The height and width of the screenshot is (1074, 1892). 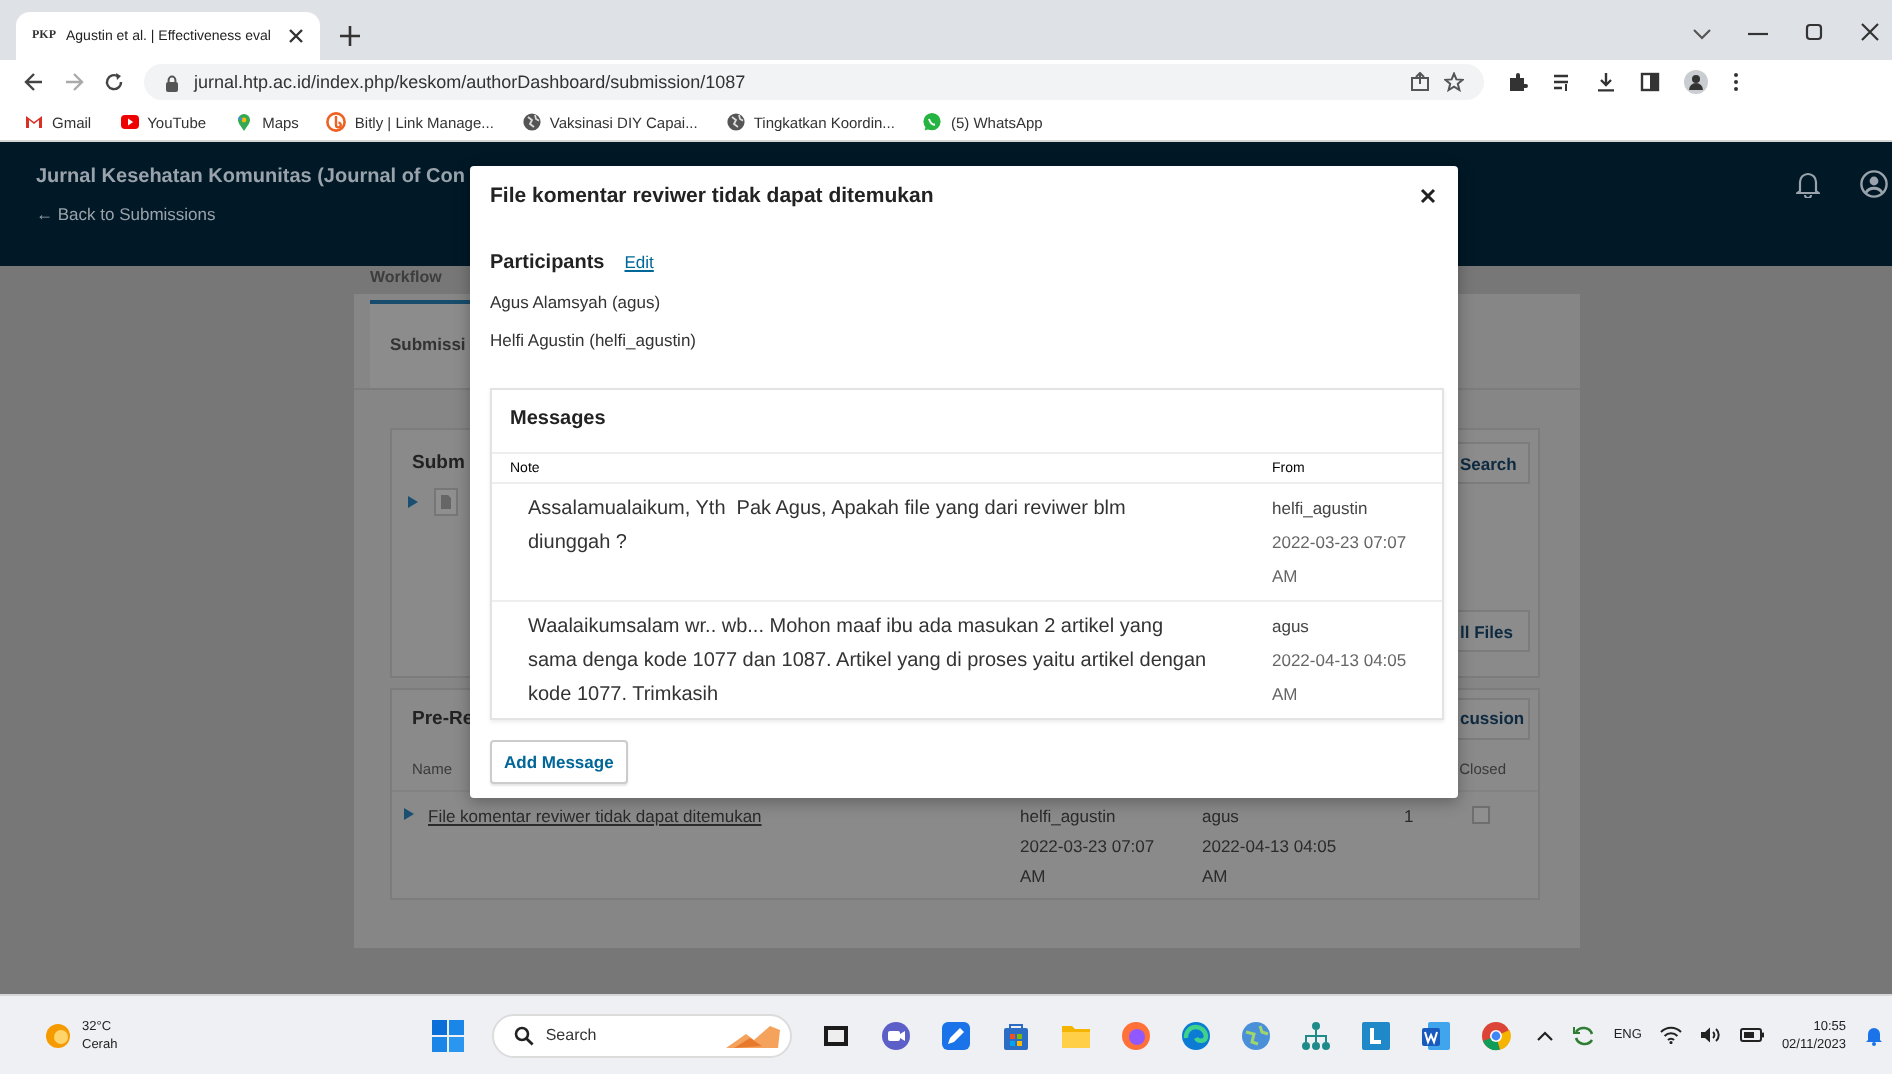 I want to click on store-icon, so click(x=1015, y=1035).